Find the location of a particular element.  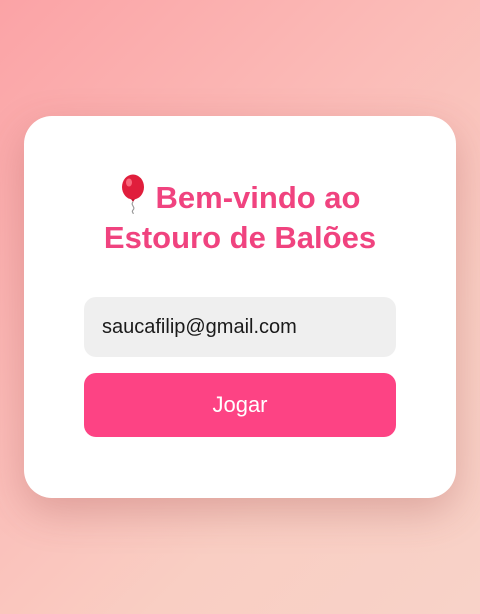

title-text-1: Bem-vindo ao is located at coordinates (258, 197).